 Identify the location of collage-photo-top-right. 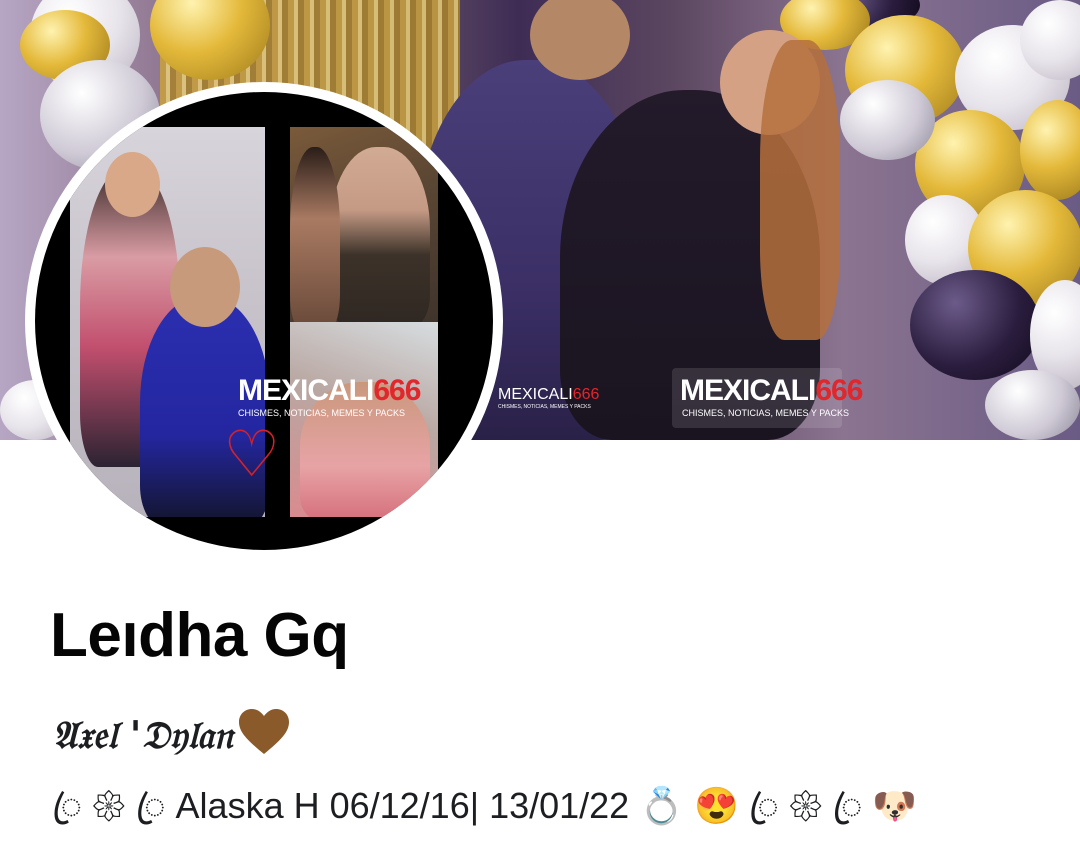
(364, 225).